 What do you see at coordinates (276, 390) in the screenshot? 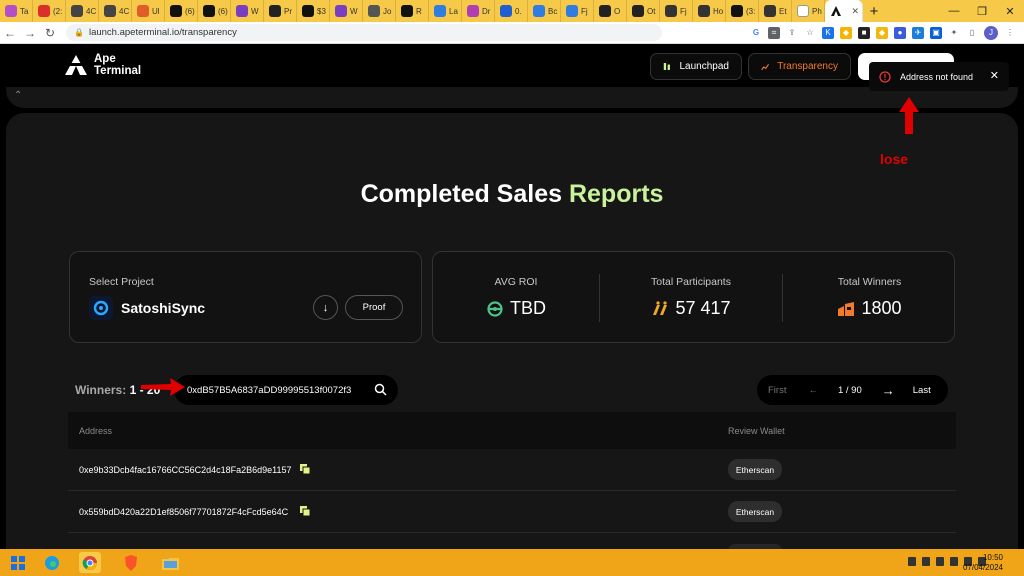
I see `search-value: 0xdB57B5A6837aDD99995513f0072f3` at bounding box center [276, 390].